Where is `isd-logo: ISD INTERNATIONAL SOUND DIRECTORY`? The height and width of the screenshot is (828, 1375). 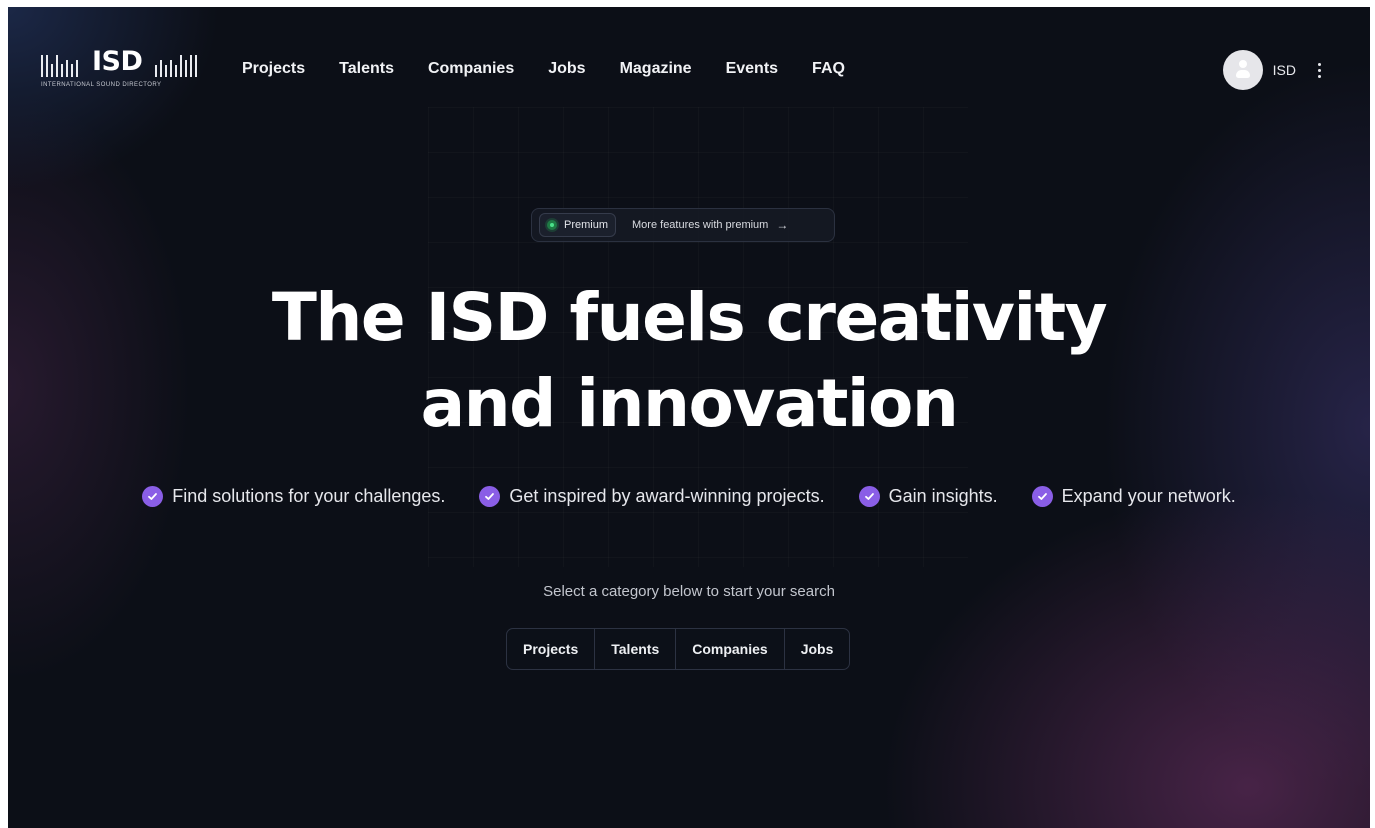
isd-logo: ISD INTERNATIONAL SOUND DIRECTORY is located at coordinates (122, 68).